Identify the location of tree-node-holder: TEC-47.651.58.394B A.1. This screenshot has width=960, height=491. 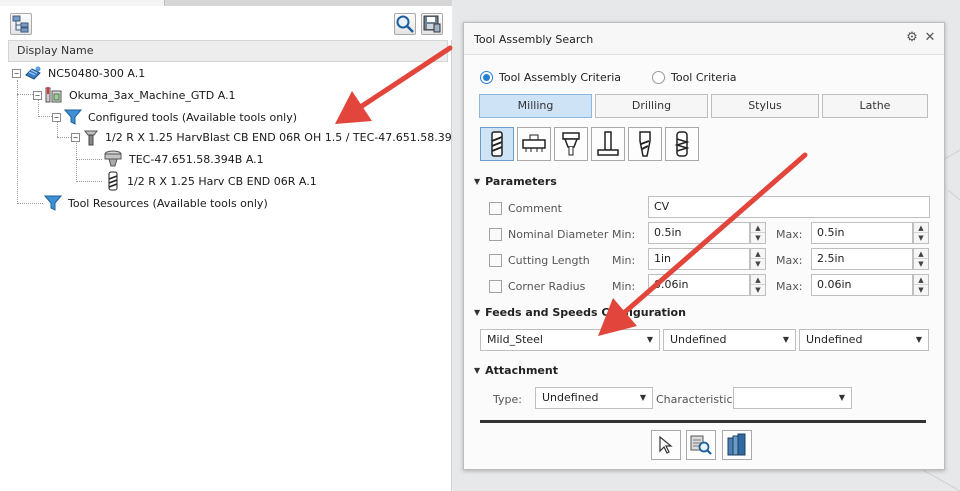
(183, 159).